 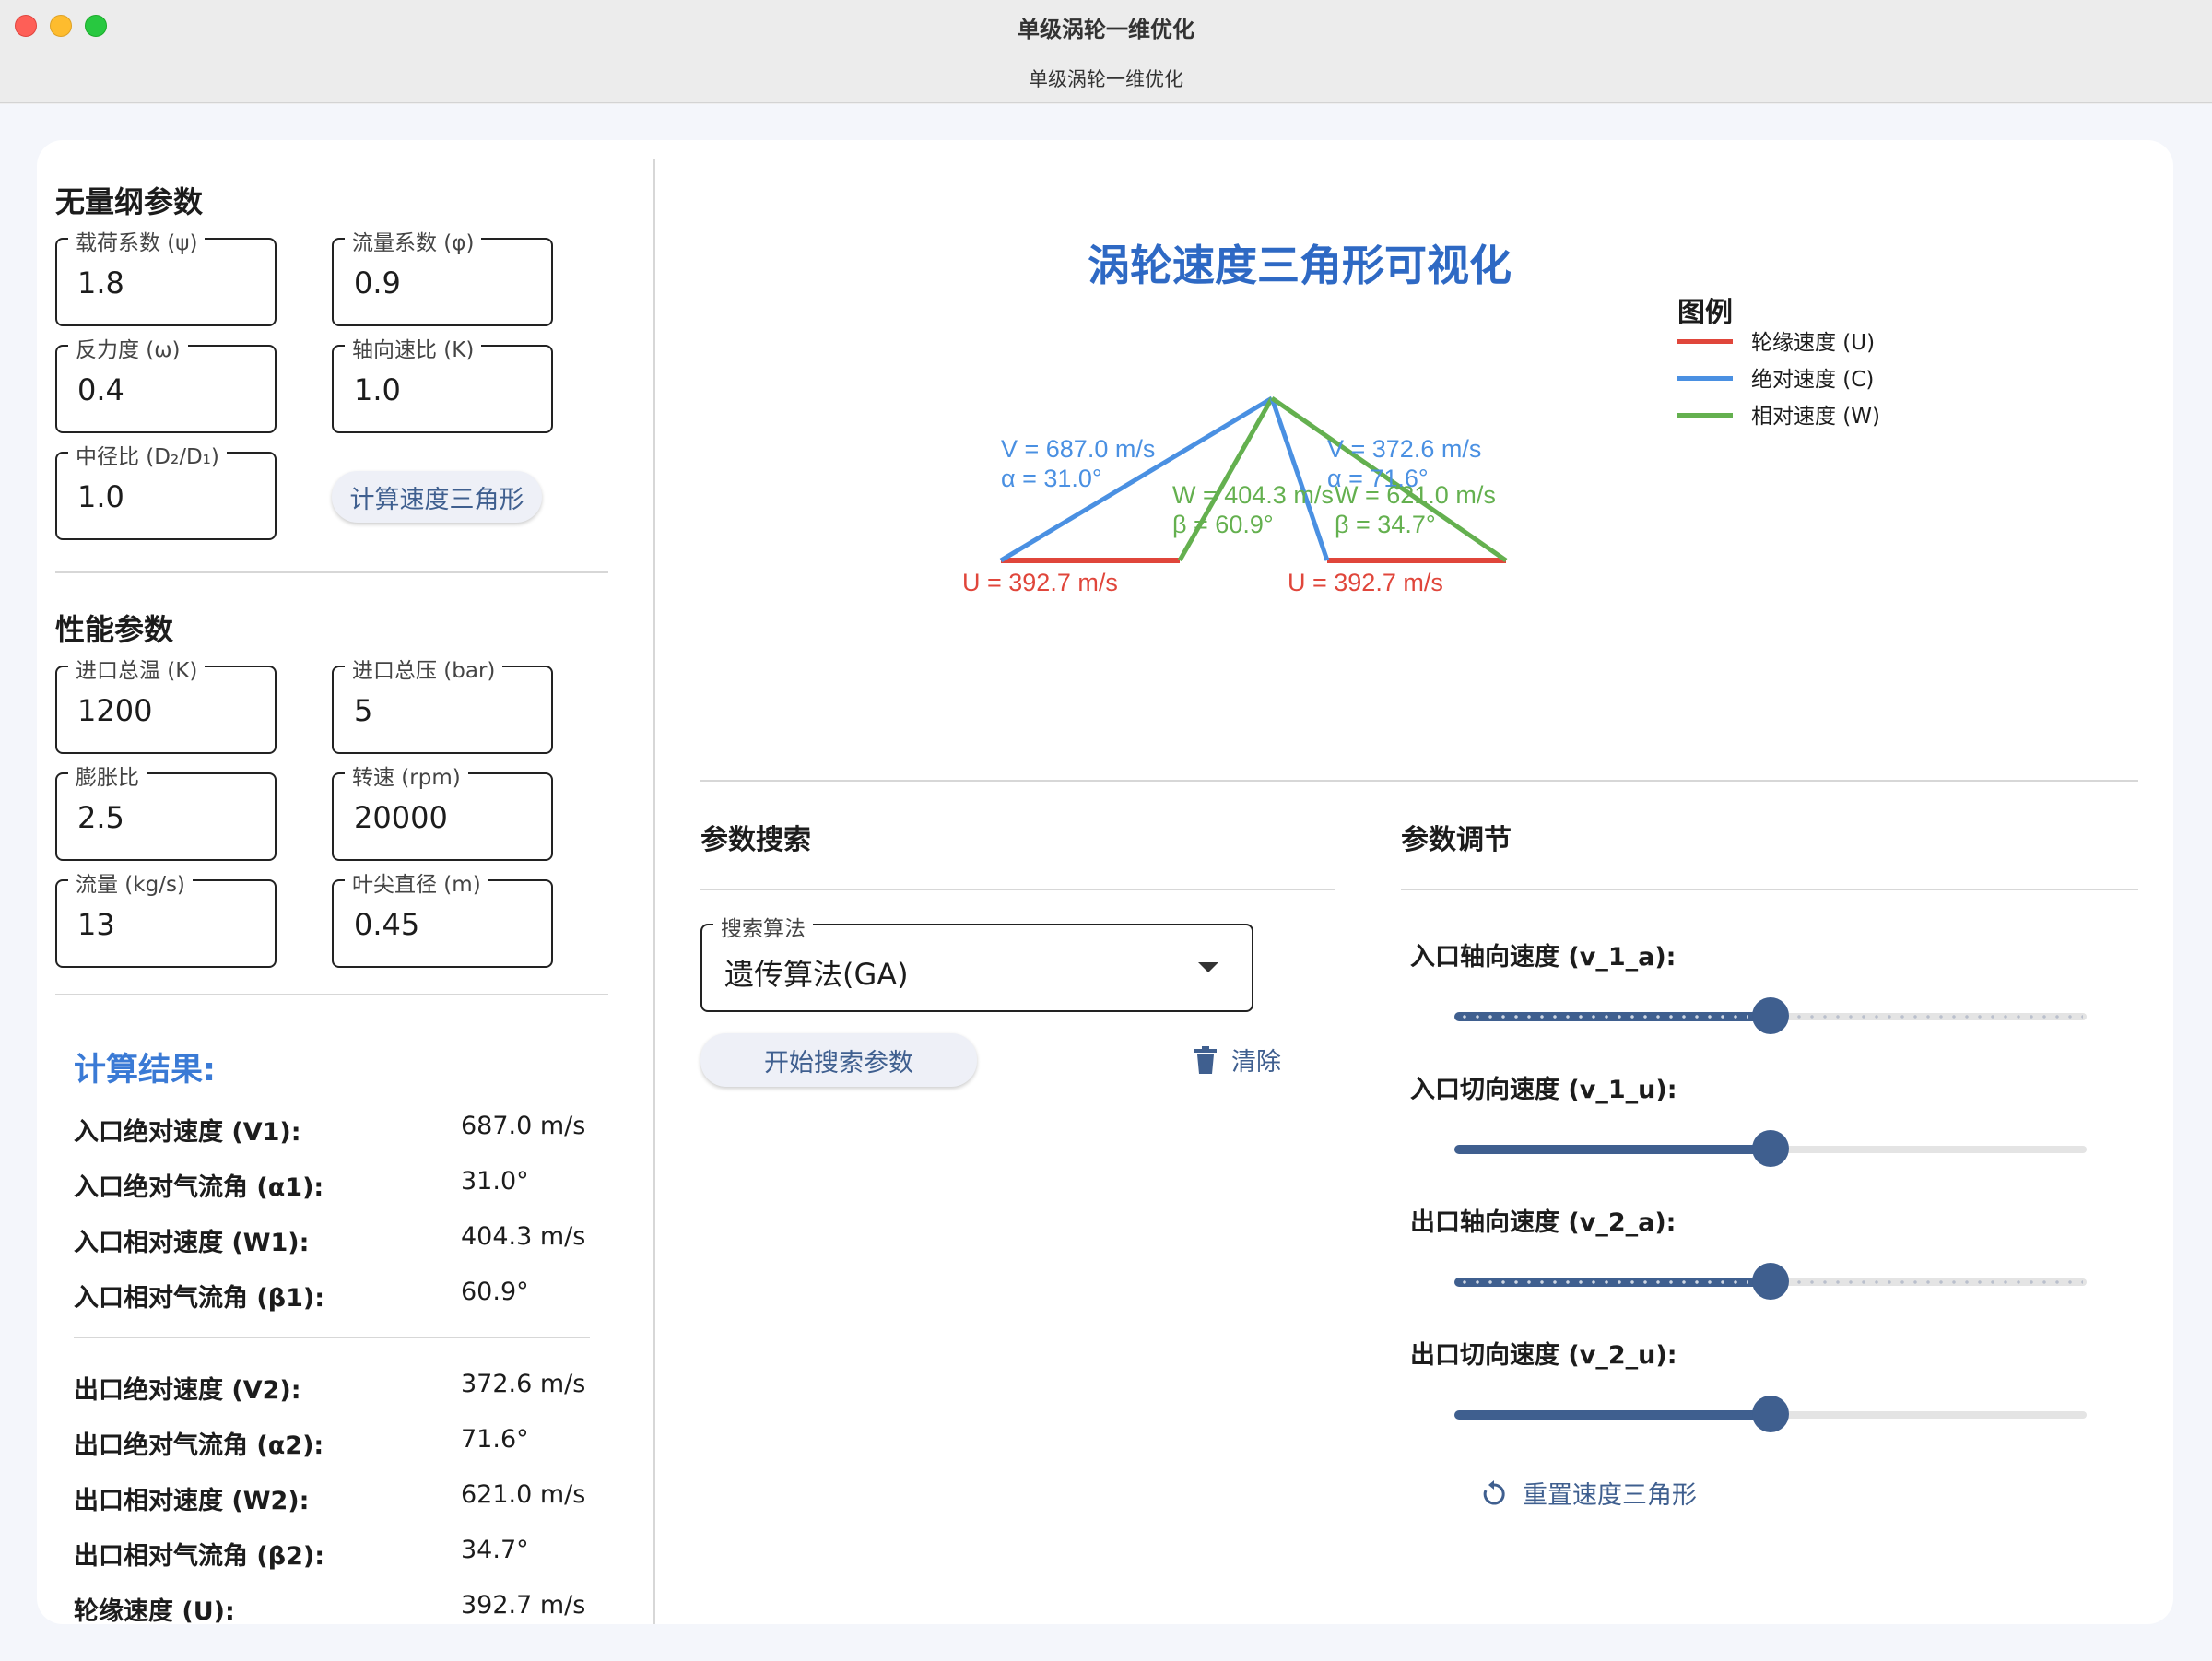 What do you see at coordinates (199, 1188) in the screenshot?
I see `result-label: 入口绝对气流角 (α1):` at bounding box center [199, 1188].